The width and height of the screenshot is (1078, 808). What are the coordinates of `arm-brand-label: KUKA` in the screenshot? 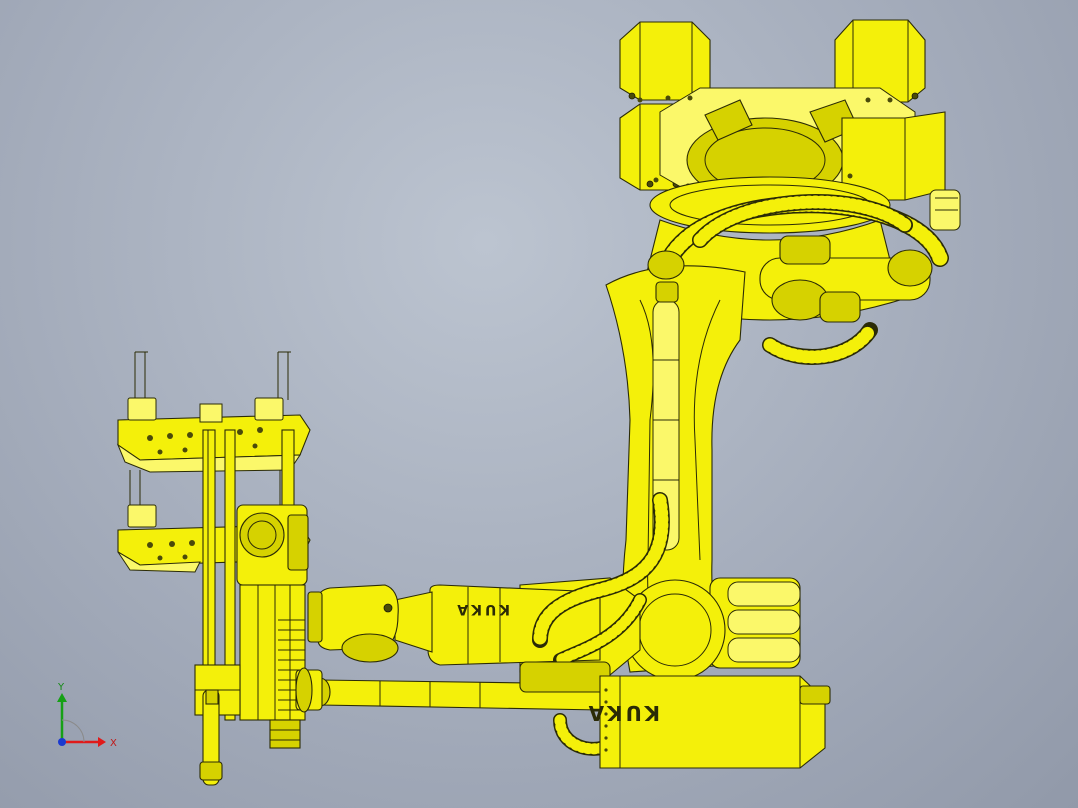 It's located at (482, 609).